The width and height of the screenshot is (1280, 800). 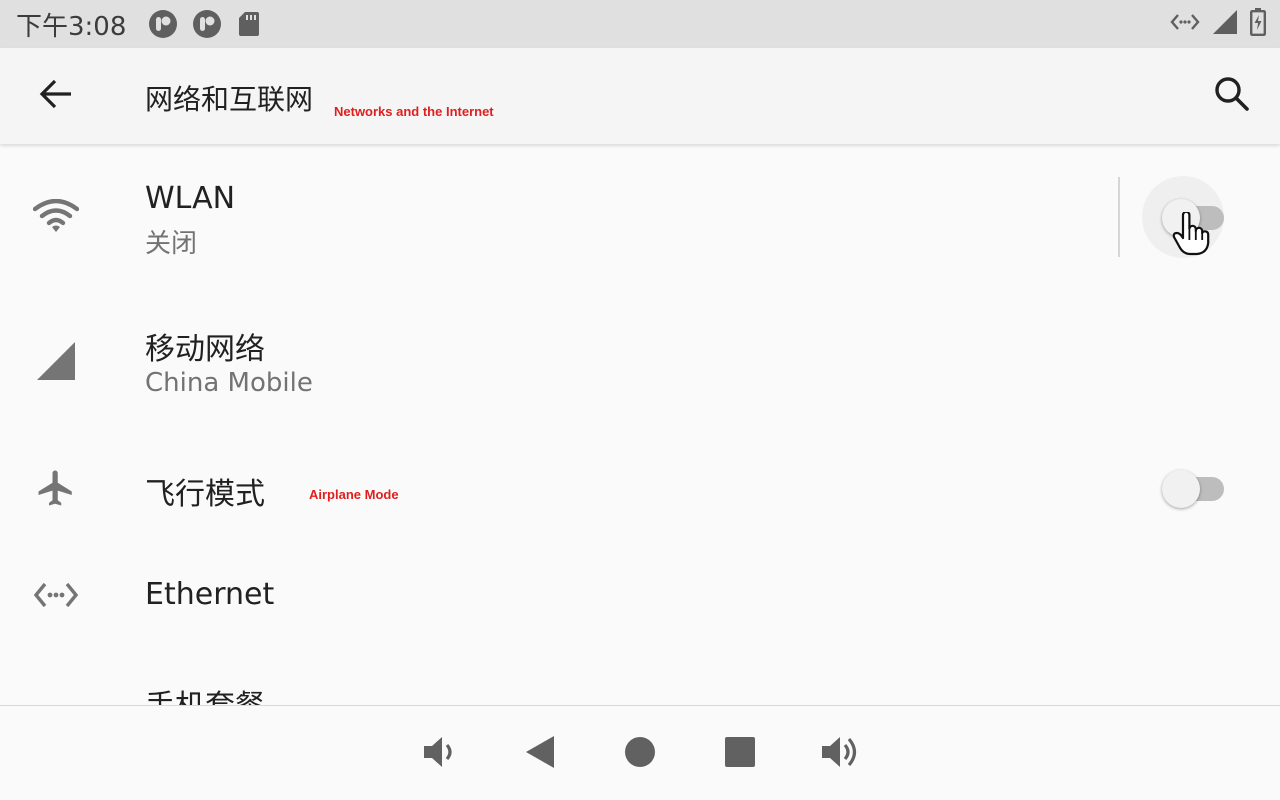 I want to click on recents-square-icon, so click(x=740, y=754).